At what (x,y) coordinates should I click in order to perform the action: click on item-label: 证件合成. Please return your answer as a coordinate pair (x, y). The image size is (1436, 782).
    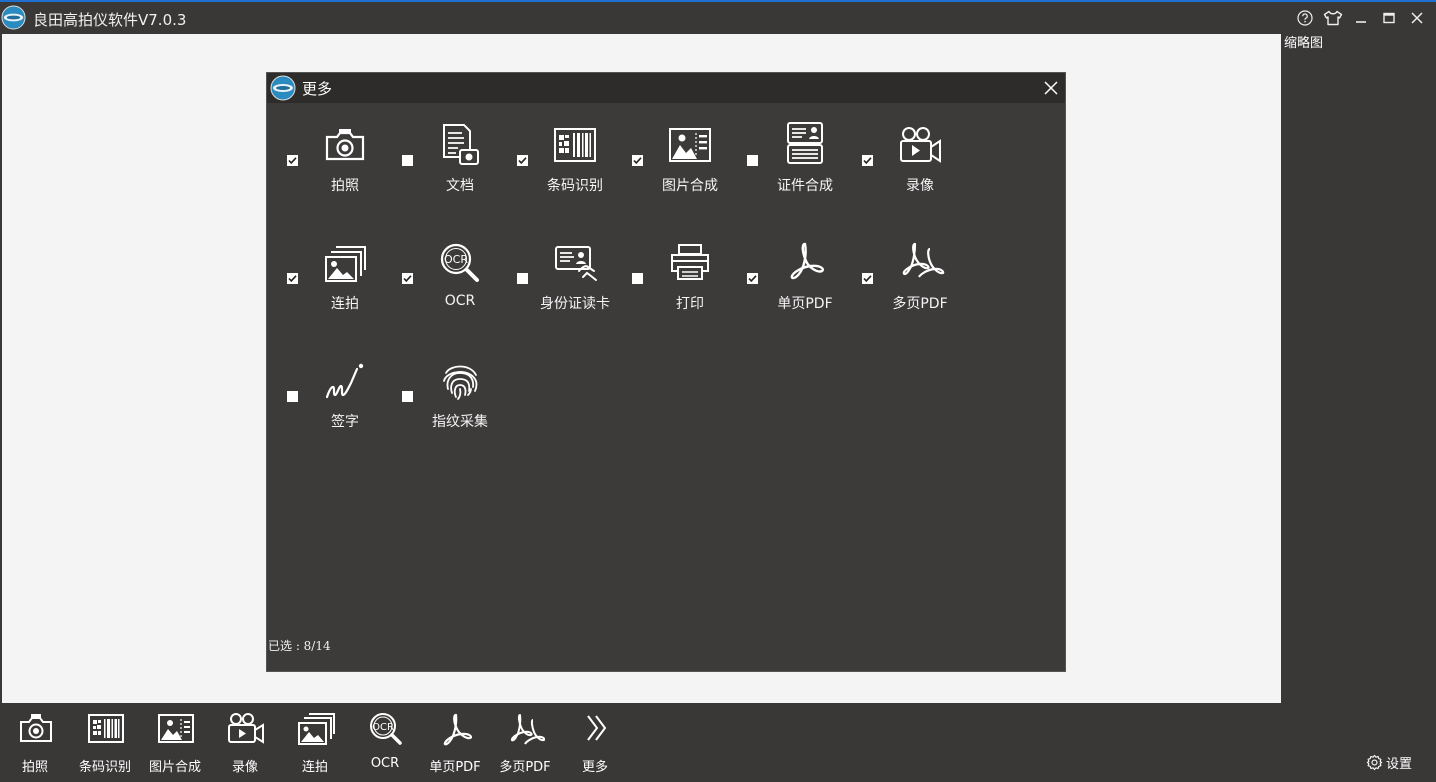
    Looking at the image, I should click on (805, 186).